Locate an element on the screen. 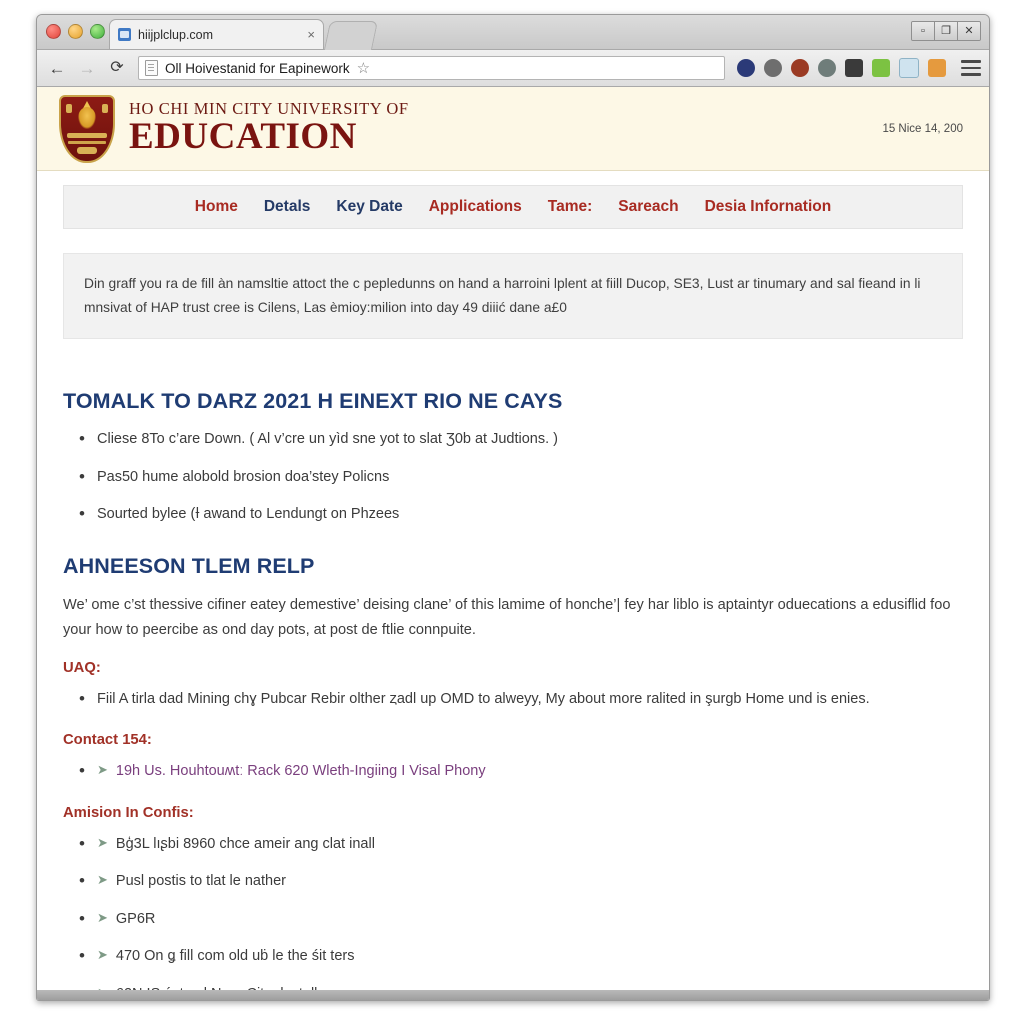 The image size is (1024, 1024). close-tab-icon: × is located at coordinates (308, 34).